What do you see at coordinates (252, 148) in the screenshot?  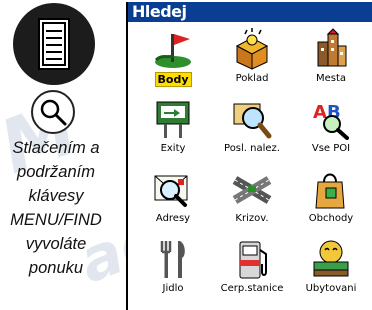 I see `menu-item-label: Posl. nalez.` at bounding box center [252, 148].